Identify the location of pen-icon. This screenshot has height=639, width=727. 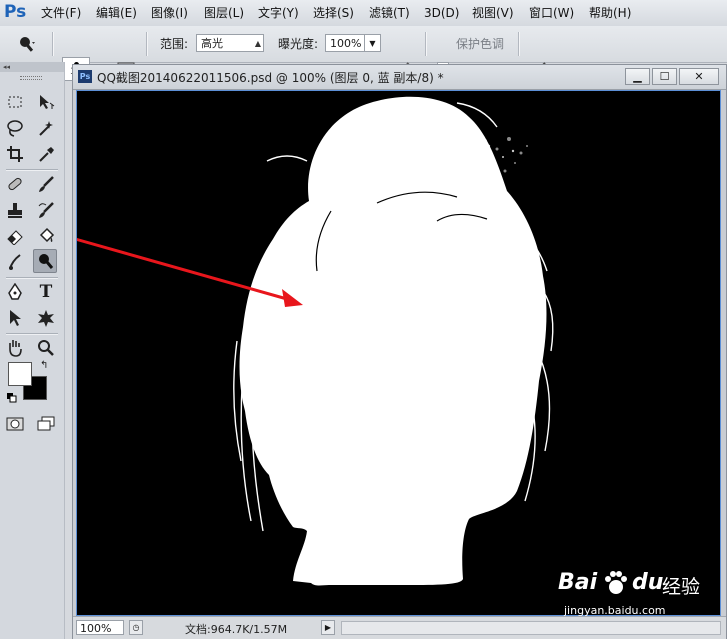
(15, 291).